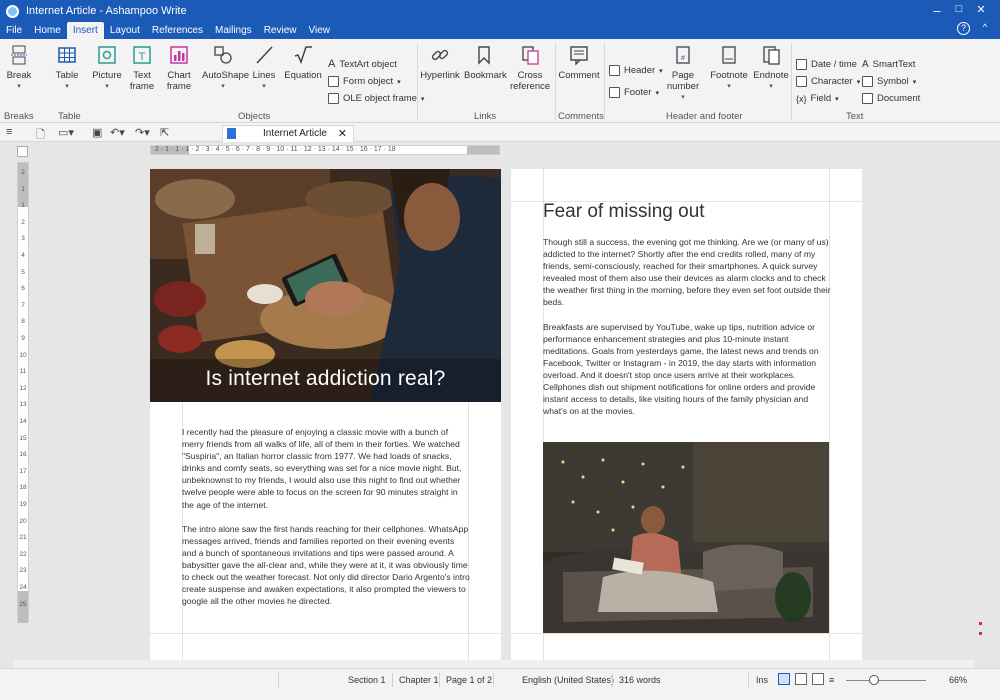 Image resolution: width=1000 pixels, height=700 pixels. What do you see at coordinates (828, 81) in the screenshot?
I see `character-button: Character ▾` at bounding box center [828, 81].